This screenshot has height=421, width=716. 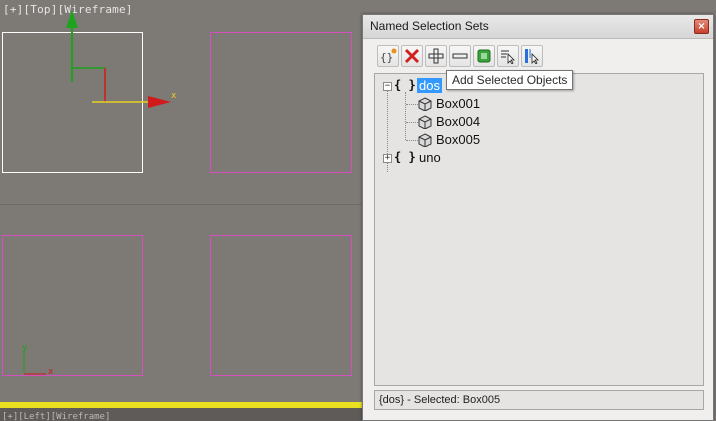 I want to click on dialog-title: Named Selection Sets, so click(x=429, y=26).